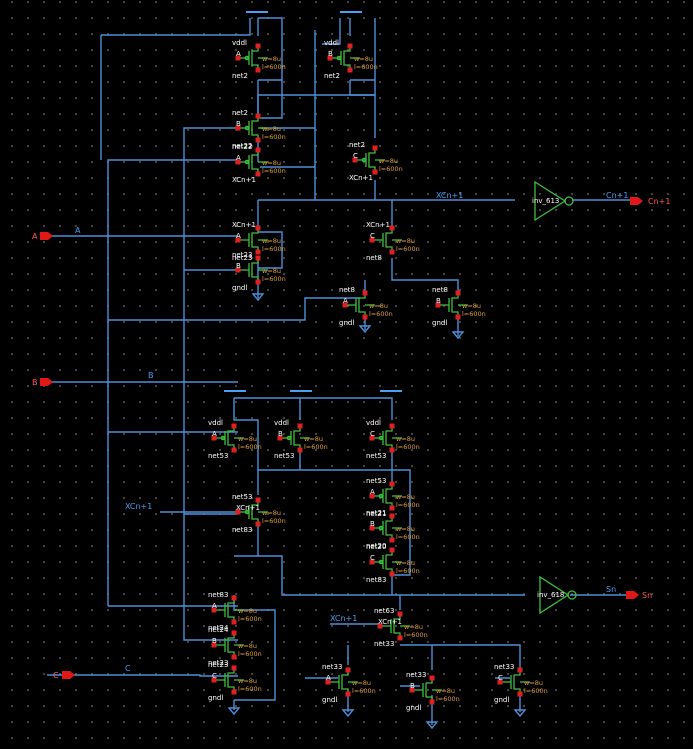 The height and width of the screenshot is (749, 693). What do you see at coordinates (235, 681) in the screenshot?
I see `transistor-n8: net23 Cgndl w=8ul=600n` at bounding box center [235, 681].